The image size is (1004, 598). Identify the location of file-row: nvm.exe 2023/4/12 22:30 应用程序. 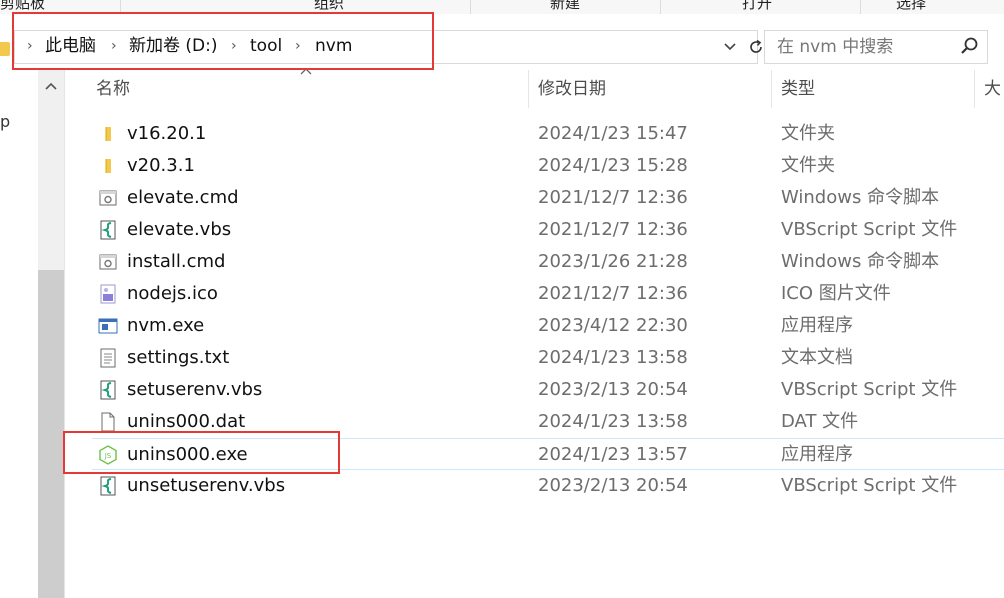
(548, 326).